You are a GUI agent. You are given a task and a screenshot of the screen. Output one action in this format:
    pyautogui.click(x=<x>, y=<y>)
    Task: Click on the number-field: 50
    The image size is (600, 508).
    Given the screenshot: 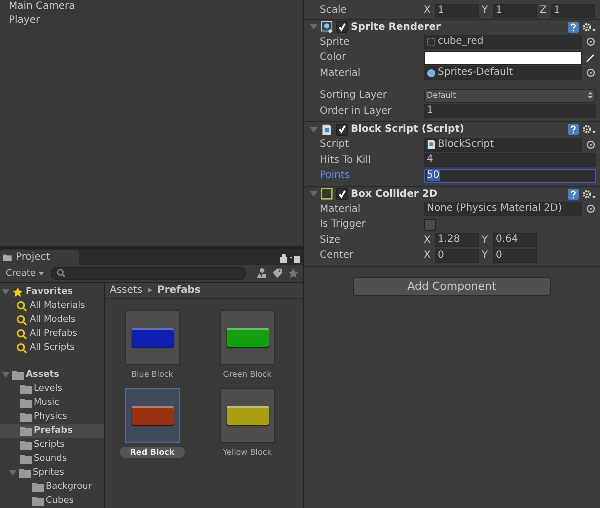 What is the action you would take?
    pyautogui.click(x=510, y=175)
    